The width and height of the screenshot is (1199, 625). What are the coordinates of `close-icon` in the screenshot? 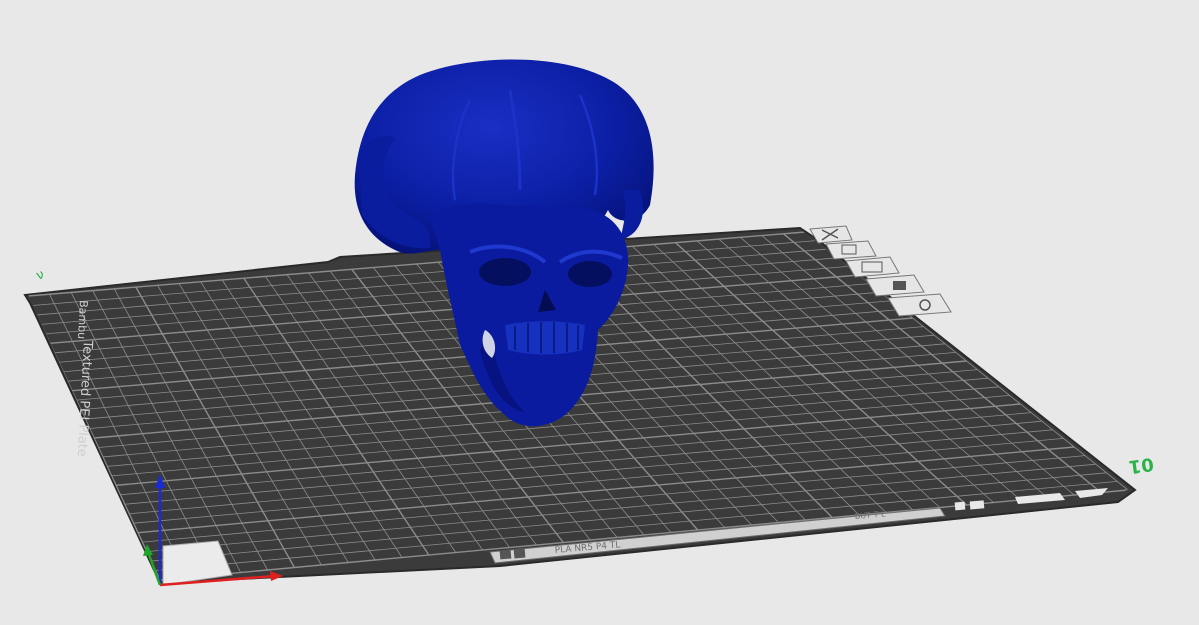 It's located at (831, 234).